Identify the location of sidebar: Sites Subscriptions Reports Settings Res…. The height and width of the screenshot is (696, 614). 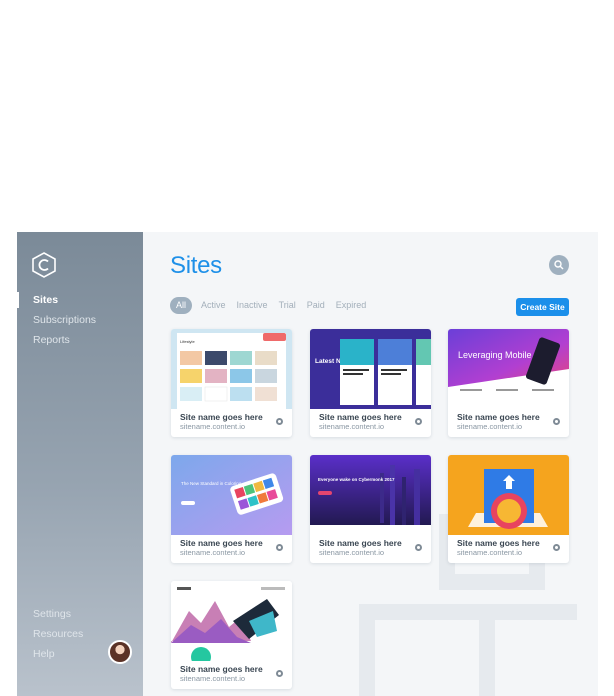
(80, 464).